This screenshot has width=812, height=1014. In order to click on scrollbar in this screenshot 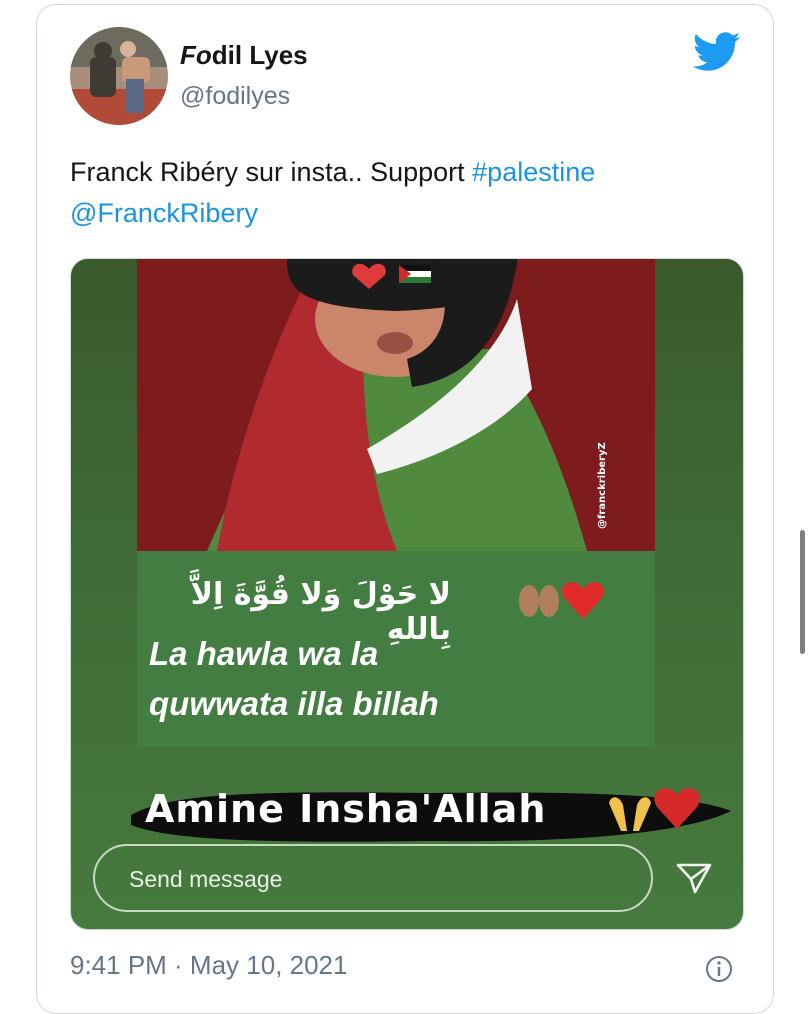, I will do `click(802, 592)`.